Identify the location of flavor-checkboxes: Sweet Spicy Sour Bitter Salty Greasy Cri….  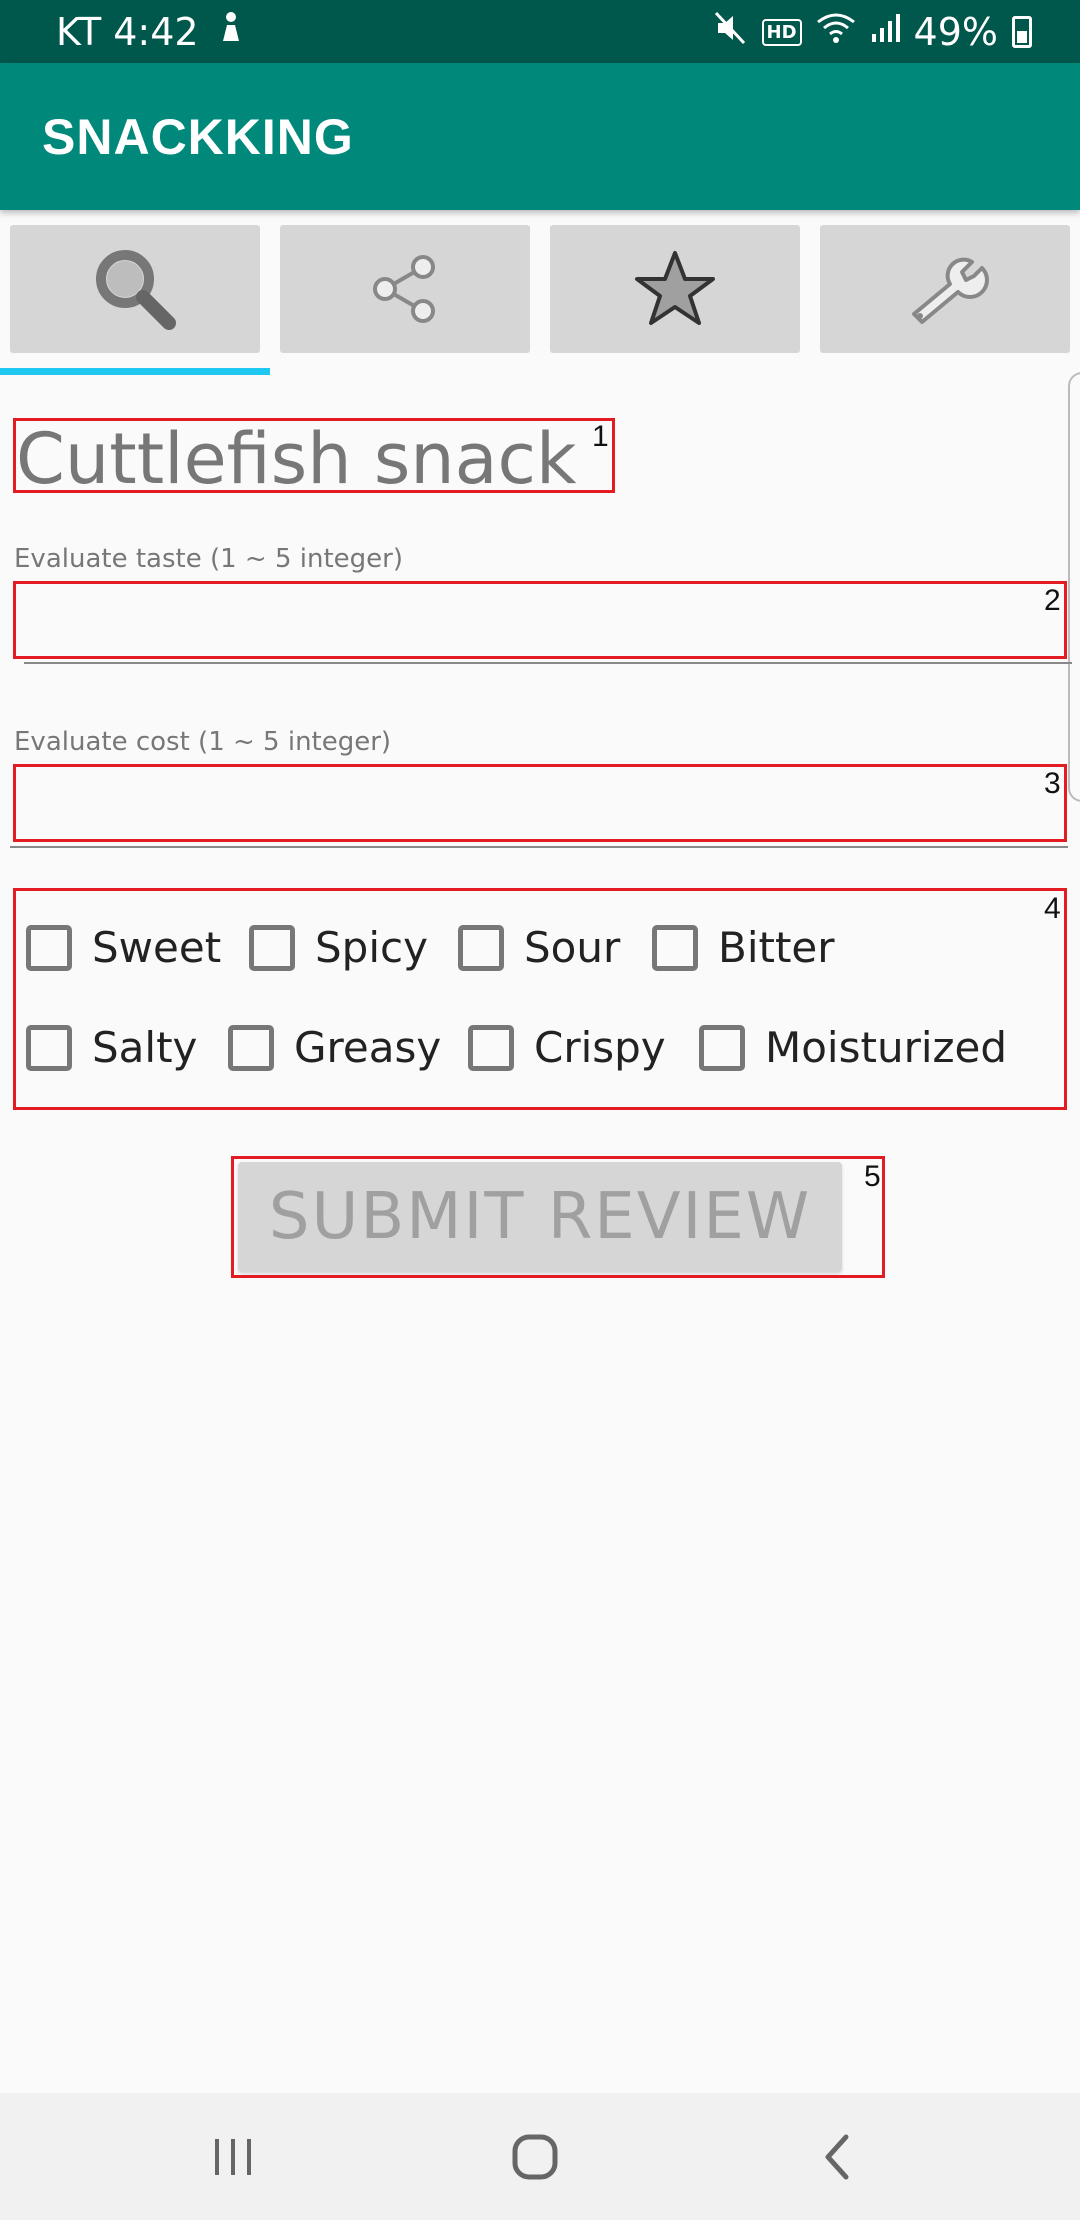
(540, 999).